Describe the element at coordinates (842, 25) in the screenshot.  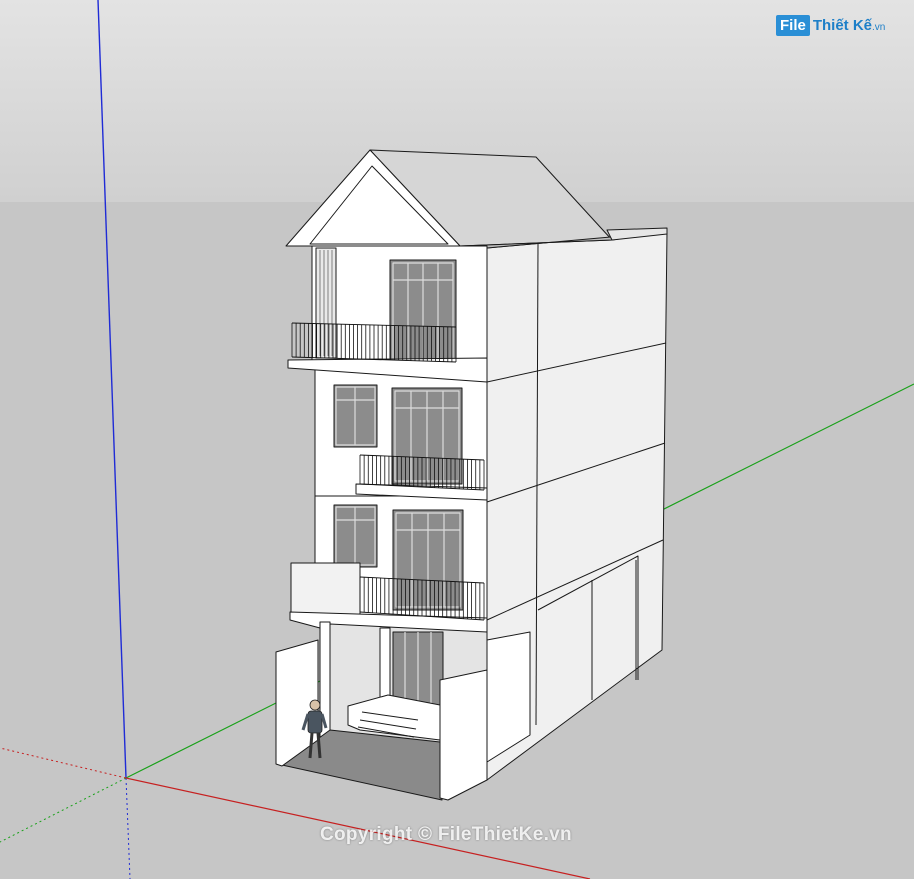
I see `logo-name: Thiết Kế` at that location.